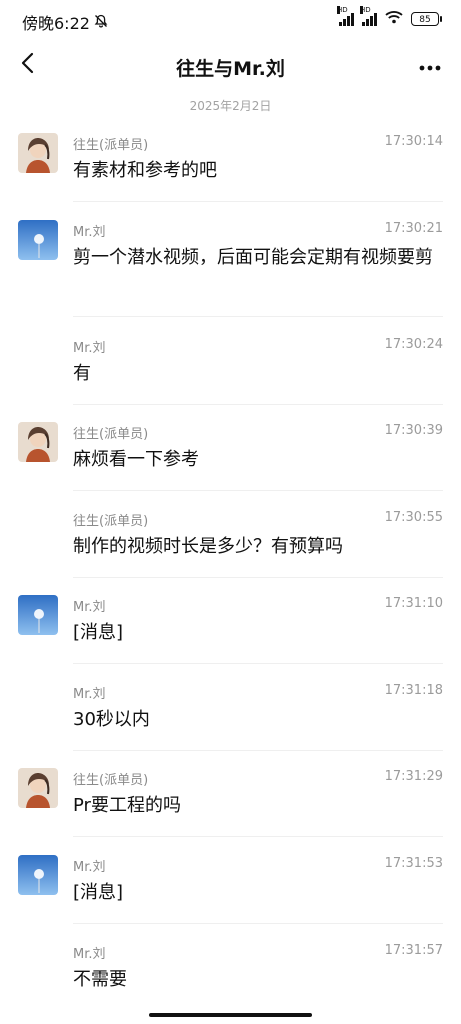 The image size is (461, 1024). I want to click on message-text: 30秒以内, so click(111, 719).